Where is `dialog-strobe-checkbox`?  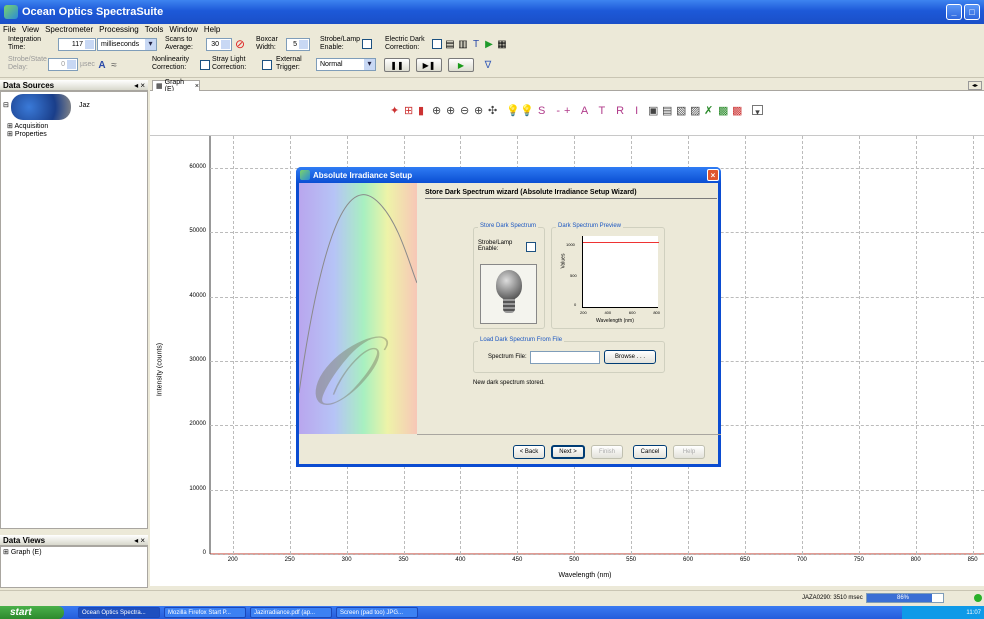
dialog-strobe-checkbox is located at coordinates (531, 247).